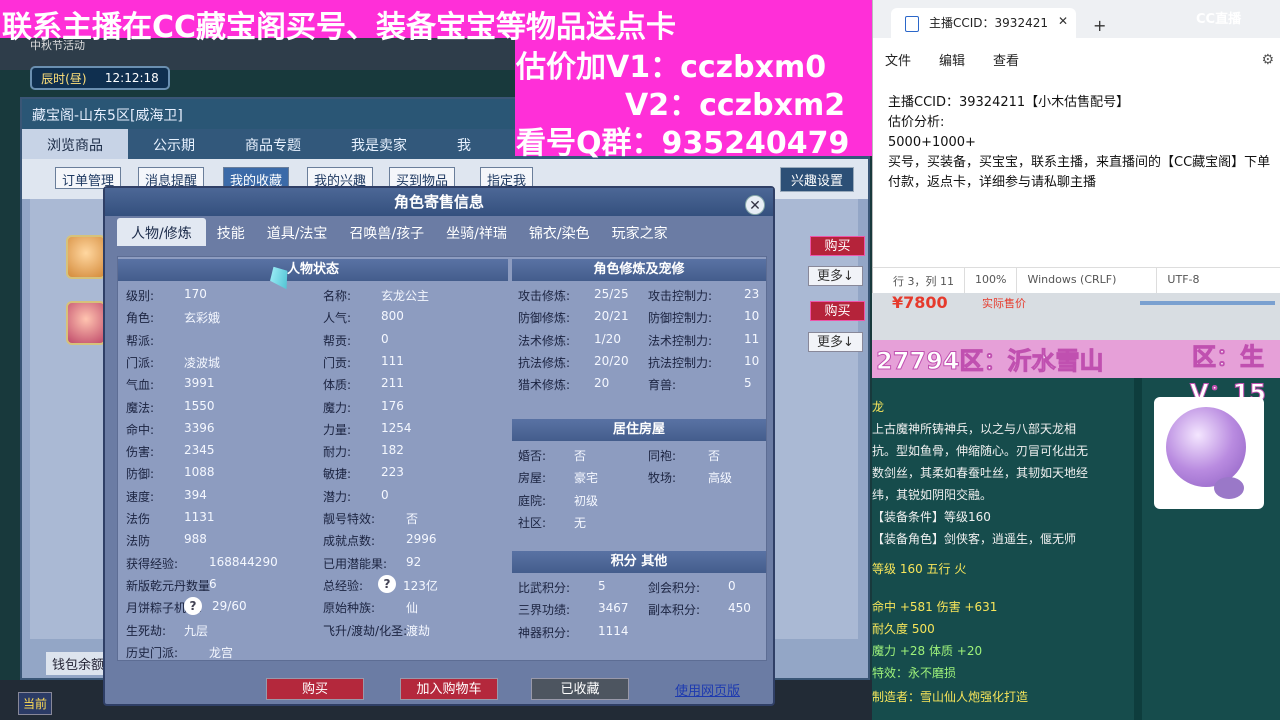  Describe the element at coordinates (173, 317) in the screenshot. I see `stat-row: 角色: 玄彩娥` at that location.